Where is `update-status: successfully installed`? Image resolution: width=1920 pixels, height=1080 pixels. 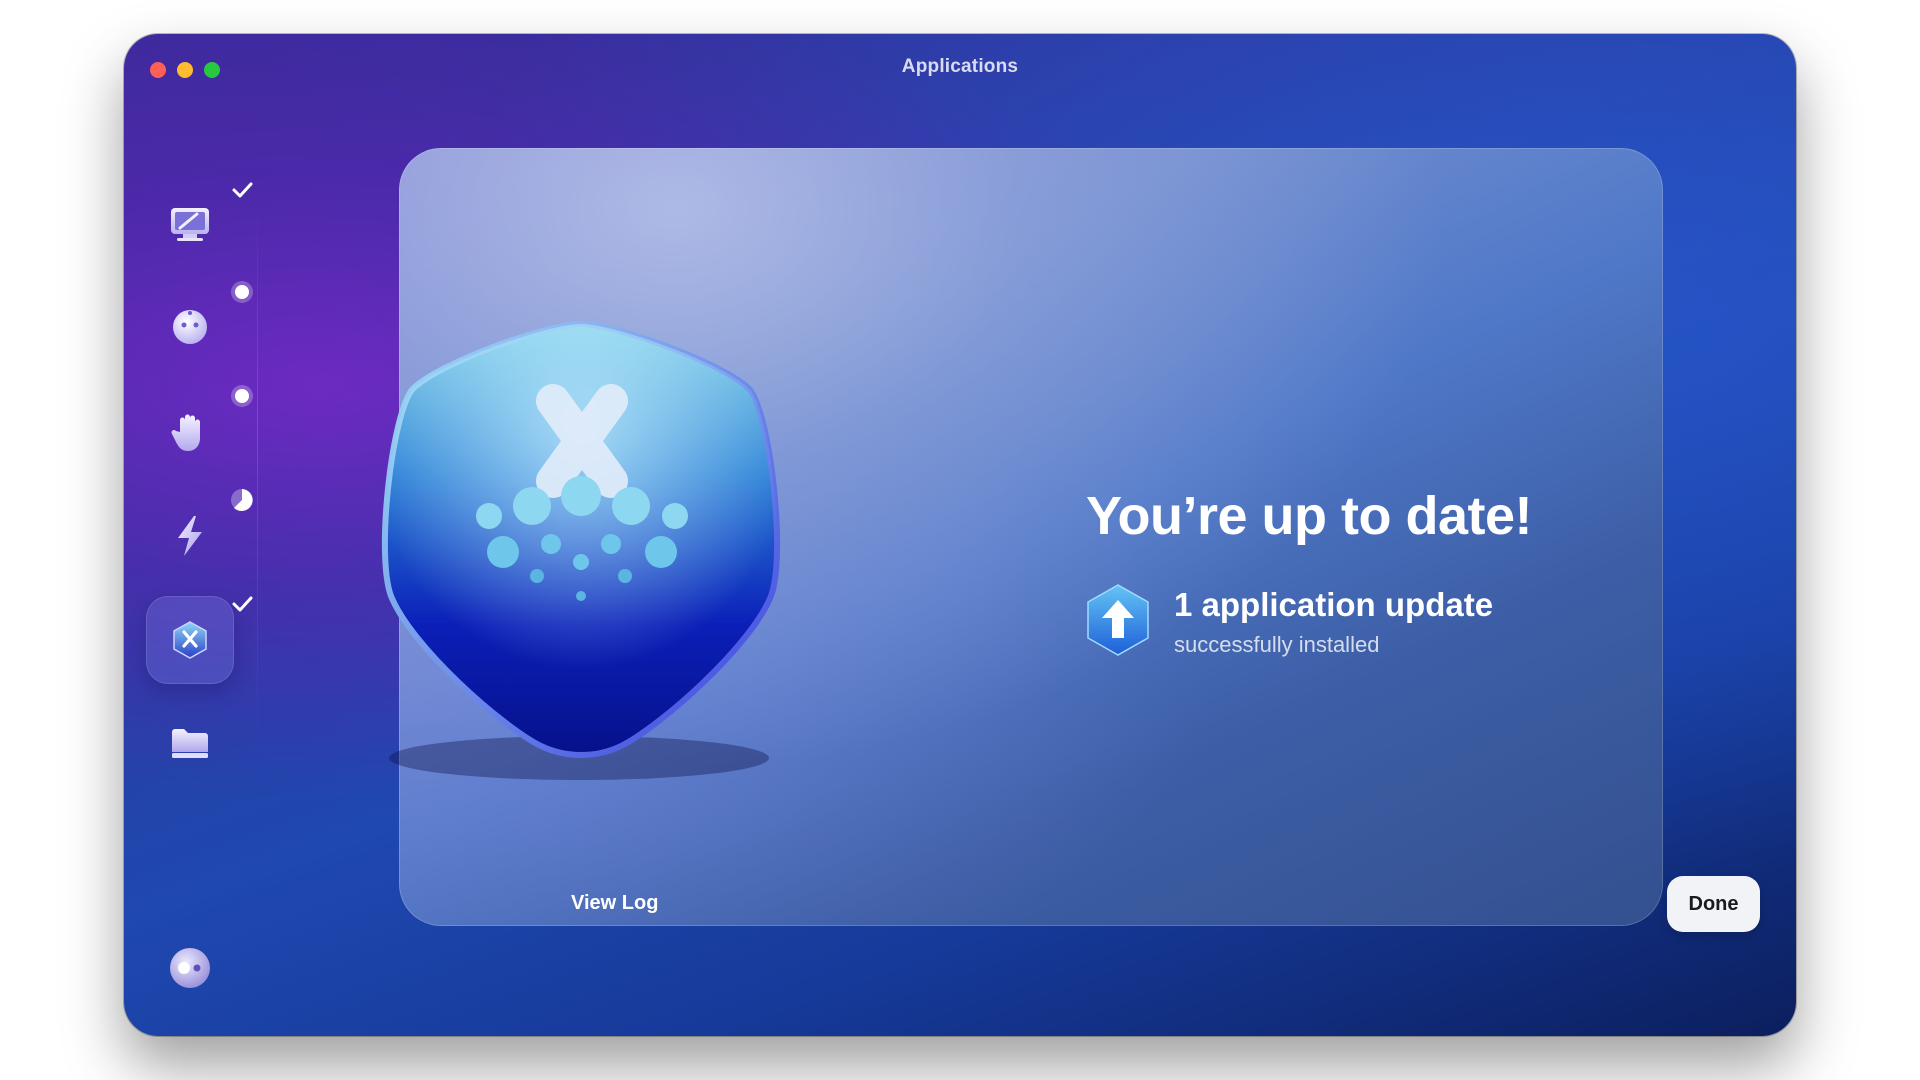
update-status: successfully installed is located at coordinates (1277, 644).